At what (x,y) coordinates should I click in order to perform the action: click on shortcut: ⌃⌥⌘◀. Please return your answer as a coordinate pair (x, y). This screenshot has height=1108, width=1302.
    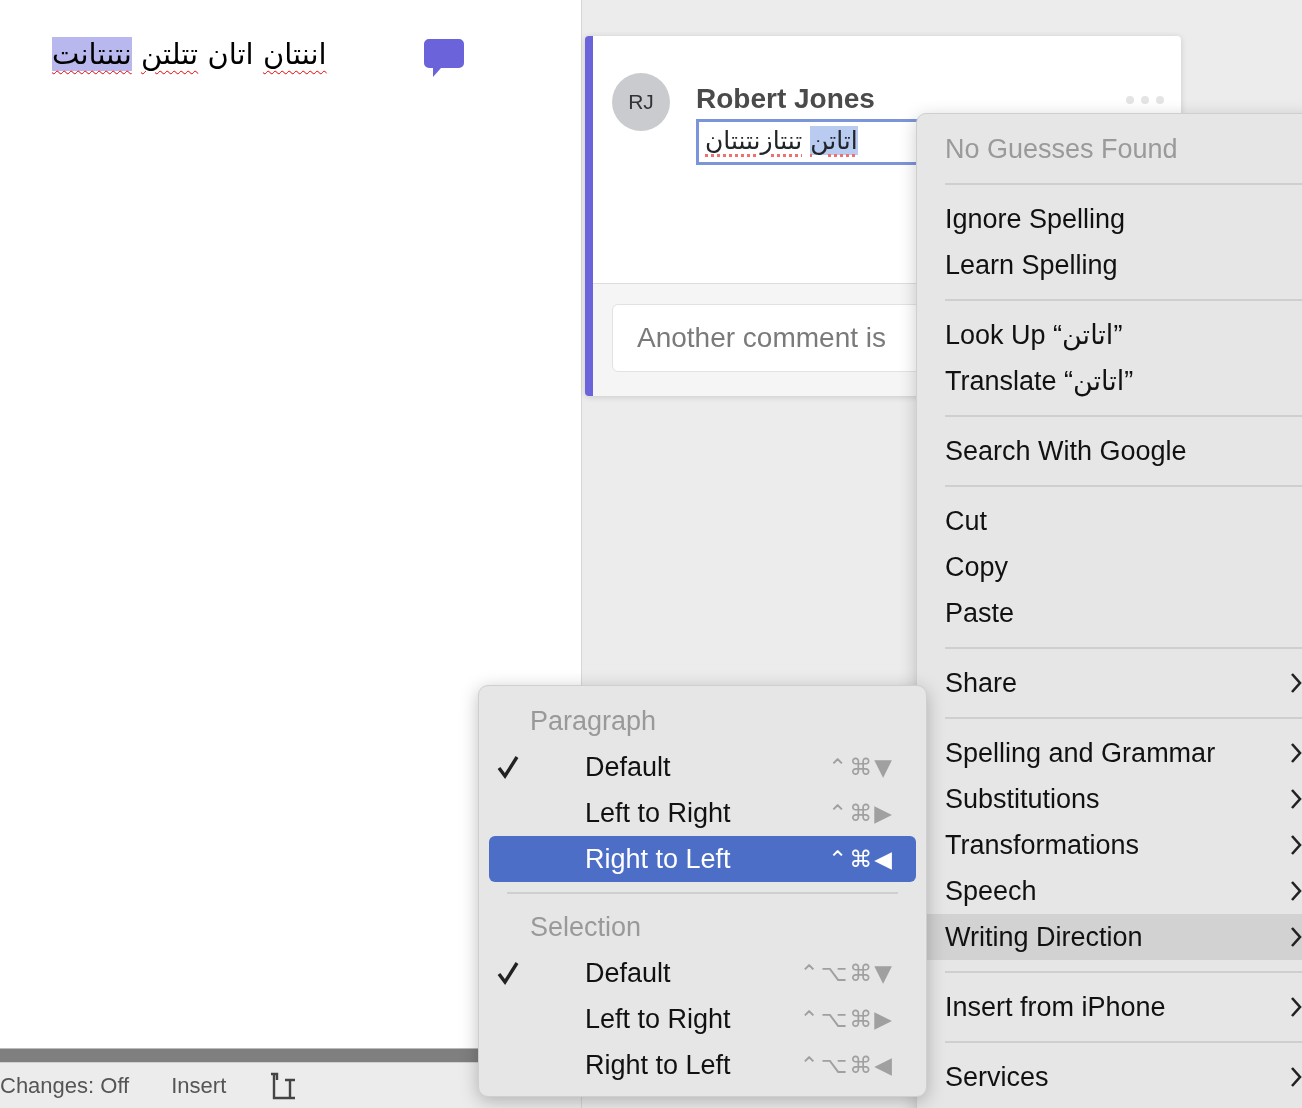
    Looking at the image, I should click on (847, 1065).